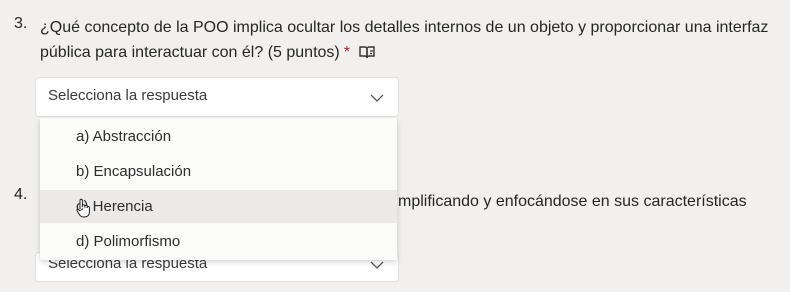  What do you see at coordinates (367, 55) in the screenshot?
I see `immersive-reader-icon` at bounding box center [367, 55].